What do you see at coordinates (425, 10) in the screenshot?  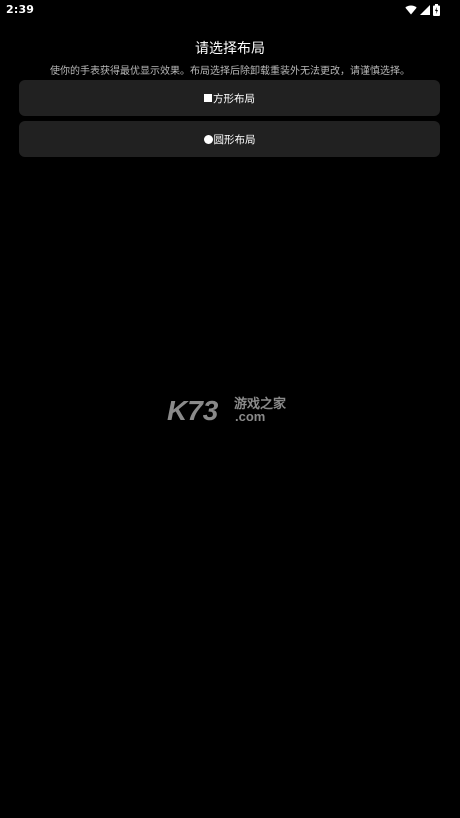 I see `cellular-signal-icon` at bounding box center [425, 10].